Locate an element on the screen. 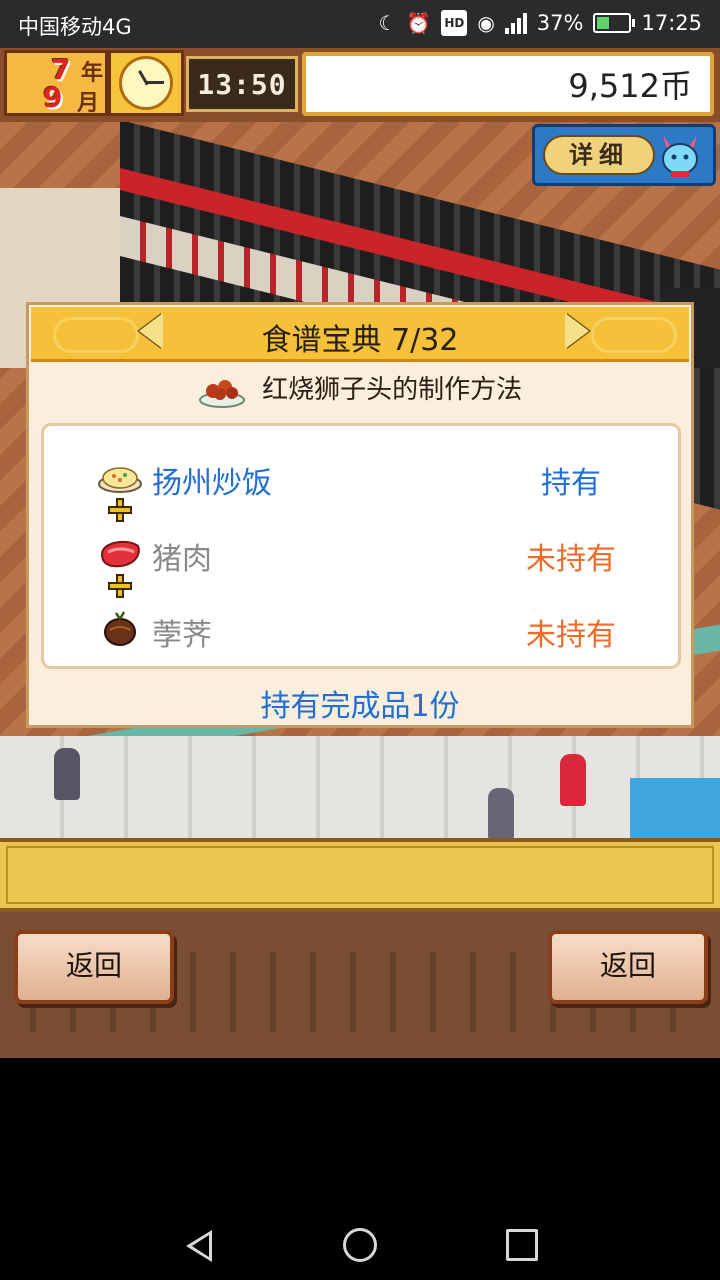  date-display: 7 年 9 月 is located at coordinates (56, 83).